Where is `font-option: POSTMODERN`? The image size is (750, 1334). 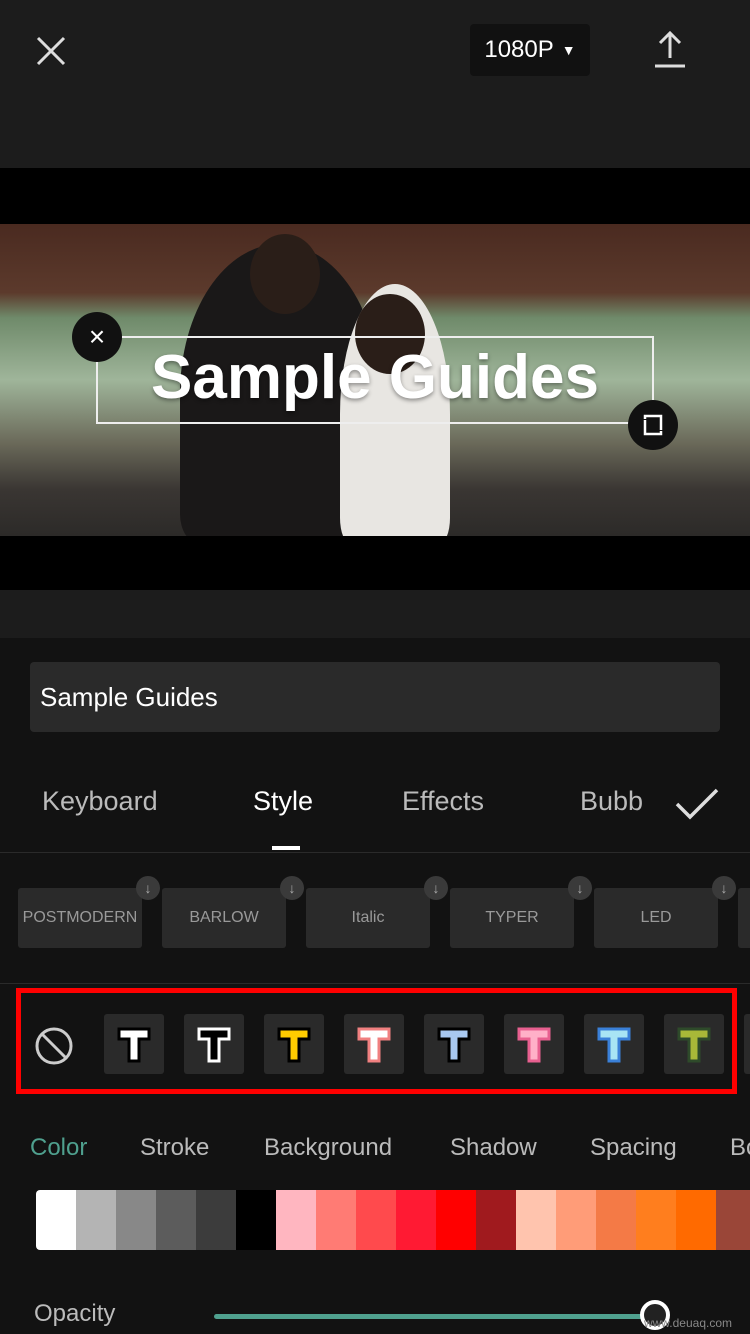
font-option: POSTMODERN is located at coordinates (80, 918).